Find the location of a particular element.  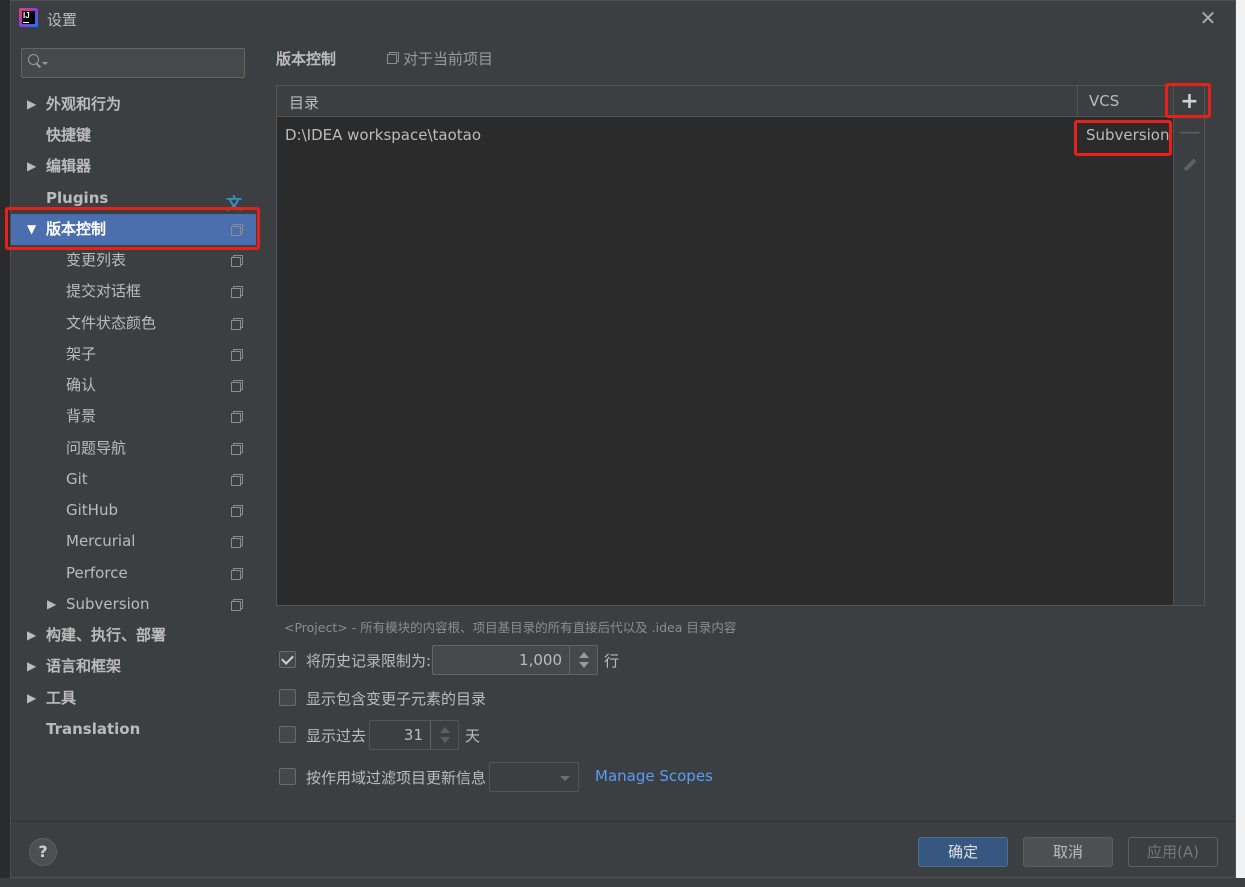

cancel-button: 取消 is located at coordinates (1068, 852).